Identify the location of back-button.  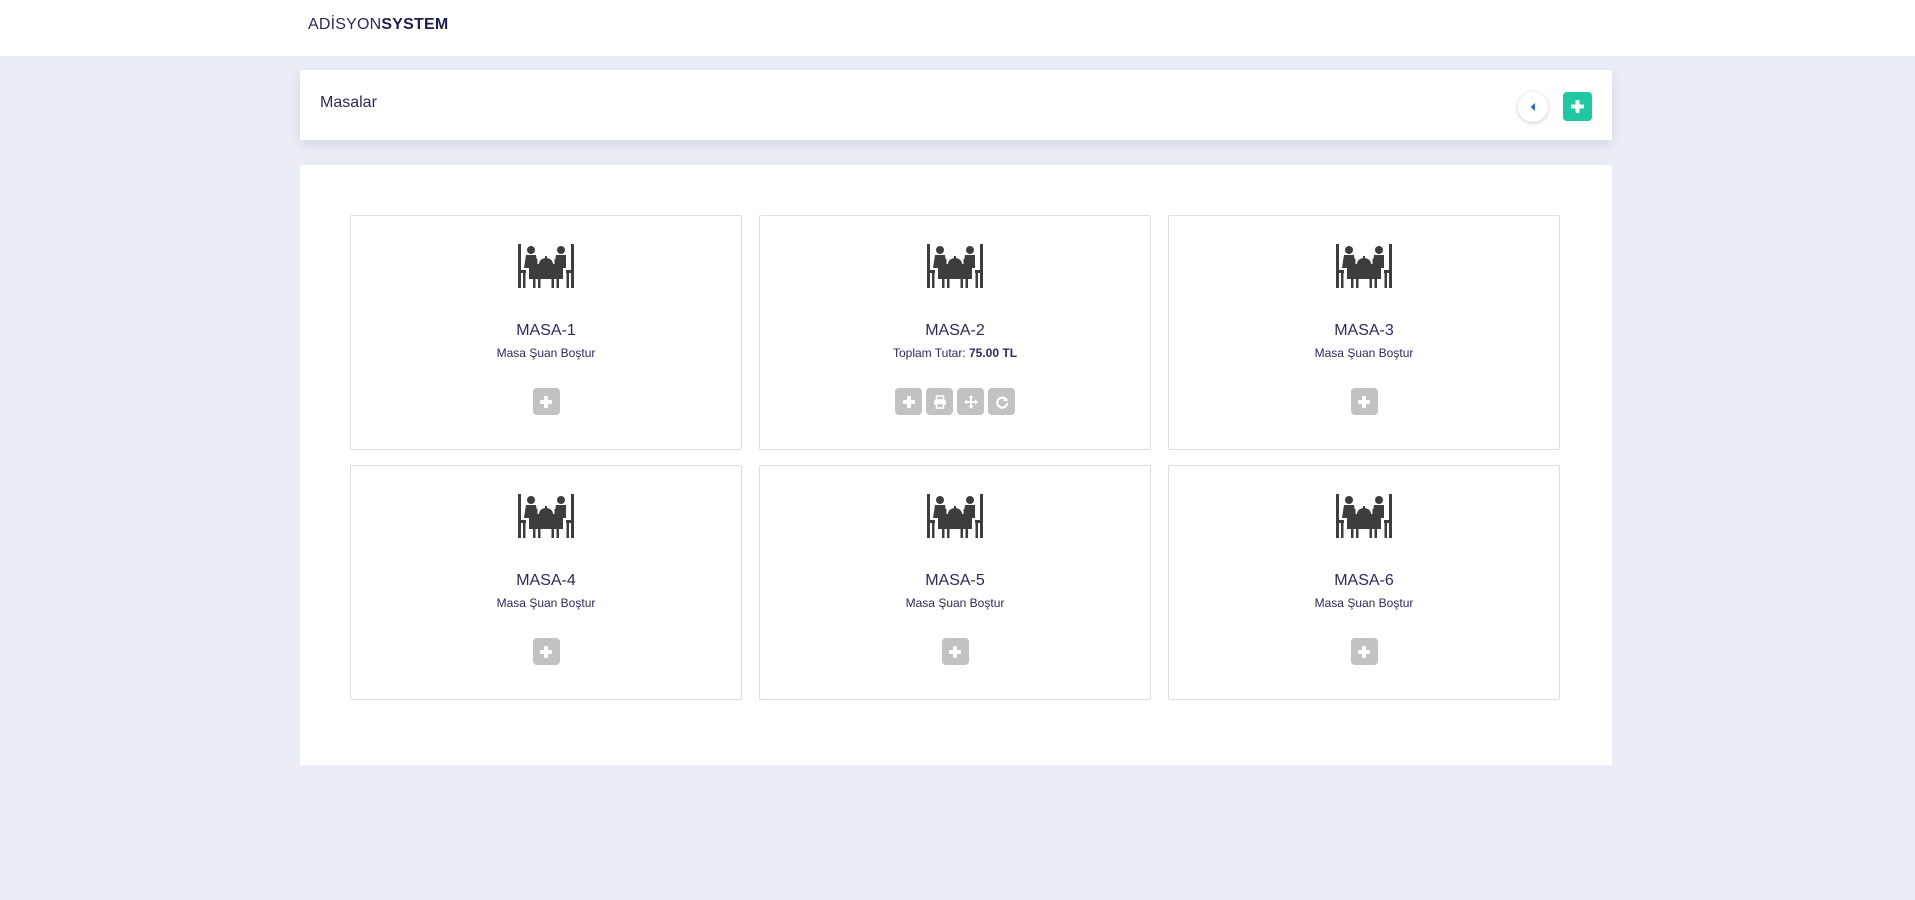
(1533, 107).